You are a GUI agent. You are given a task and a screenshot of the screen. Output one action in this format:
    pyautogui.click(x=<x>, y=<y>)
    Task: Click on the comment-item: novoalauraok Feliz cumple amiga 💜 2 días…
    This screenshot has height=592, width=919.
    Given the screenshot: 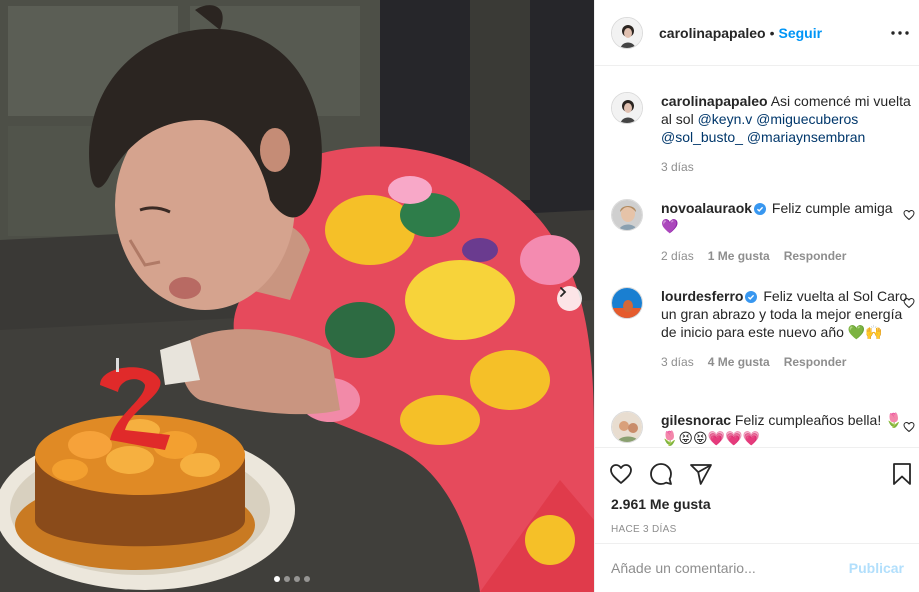 What is the action you would take?
    pyautogui.click(x=763, y=231)
    